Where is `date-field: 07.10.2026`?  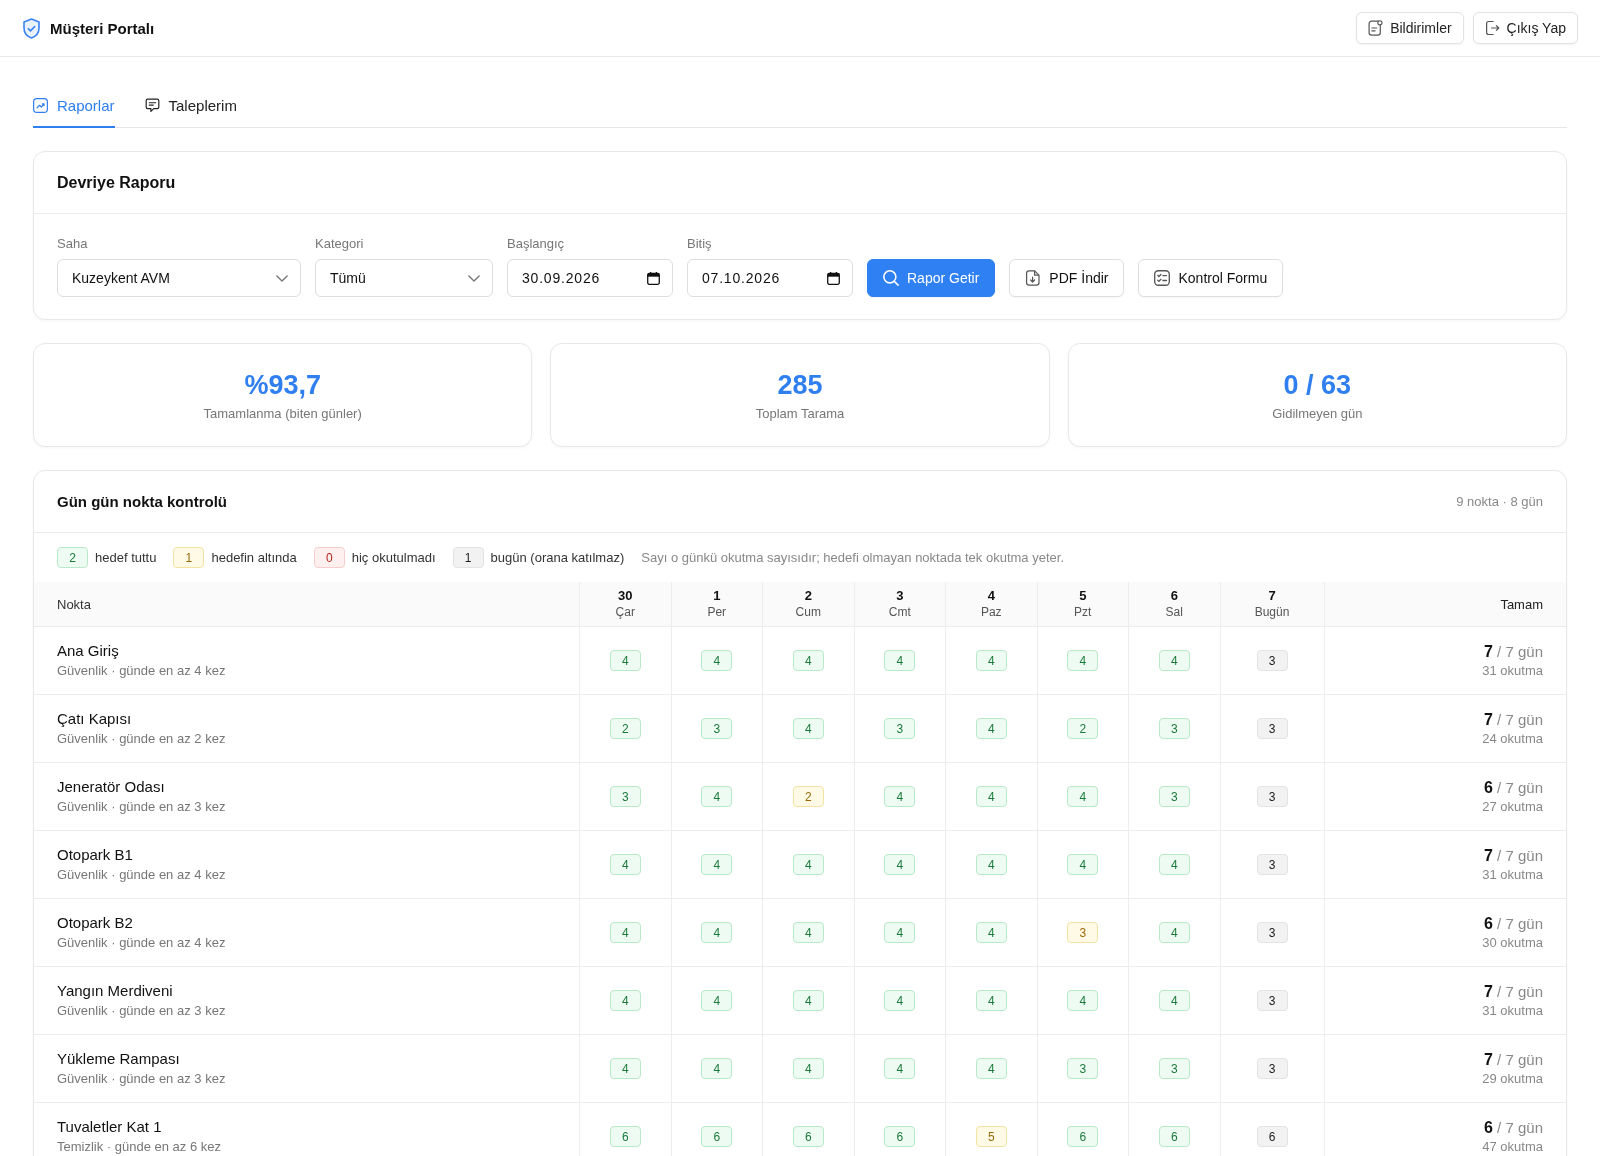 date-field: 07.10.2026 is located at coordinates (770, 278).